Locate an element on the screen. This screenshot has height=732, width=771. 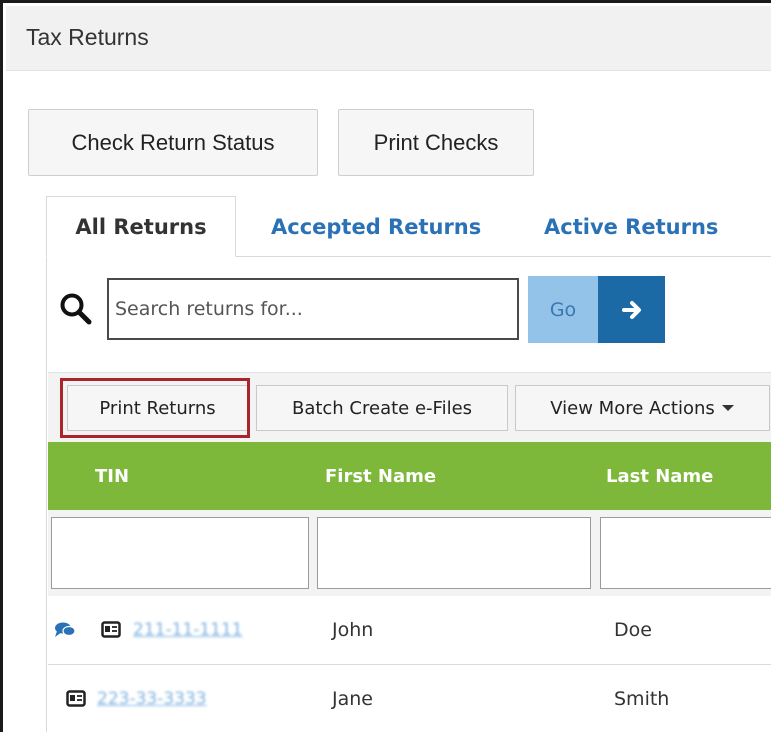
tin-link: 211-11-1111 is located at coordinates (188, 630).